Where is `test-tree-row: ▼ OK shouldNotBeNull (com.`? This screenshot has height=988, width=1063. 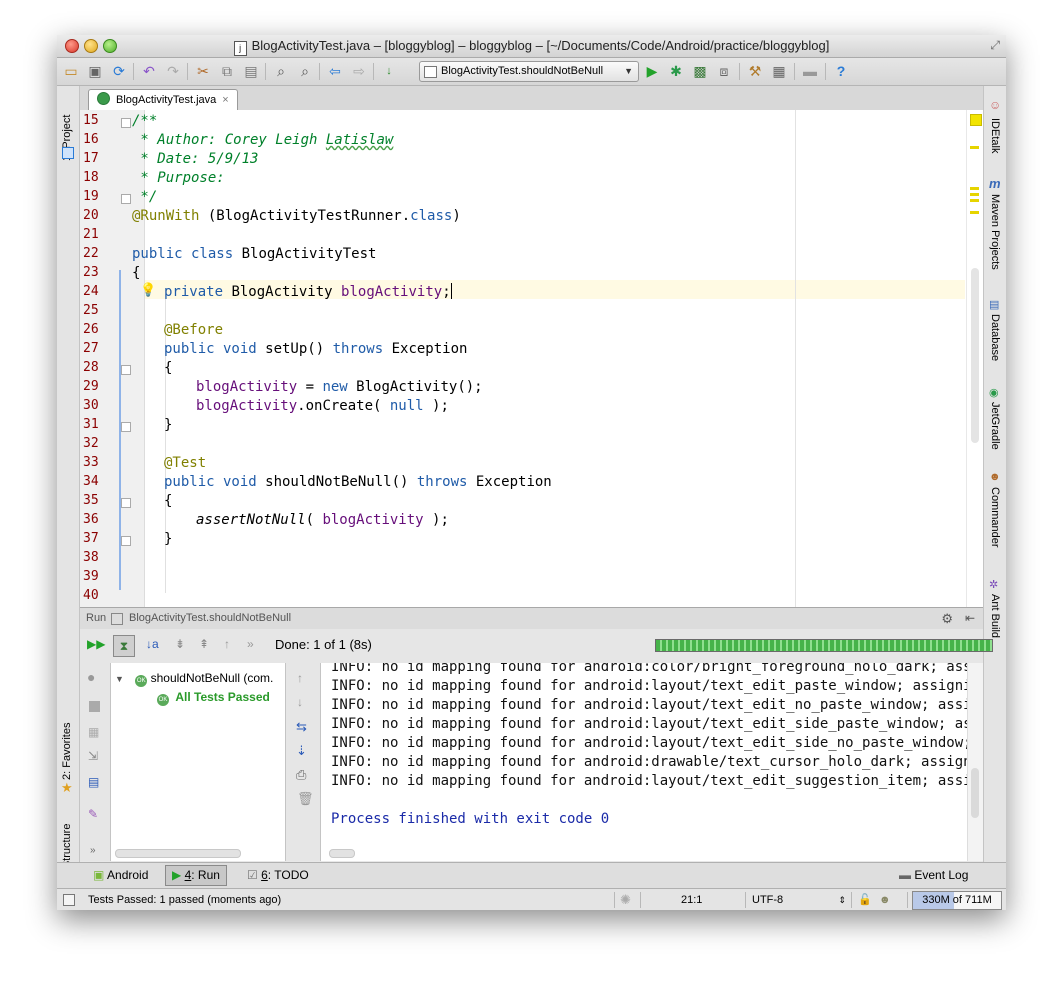
test-tree-row: ▼ OK shouldNotBeNull (com. is located at coordinates (194, 679).